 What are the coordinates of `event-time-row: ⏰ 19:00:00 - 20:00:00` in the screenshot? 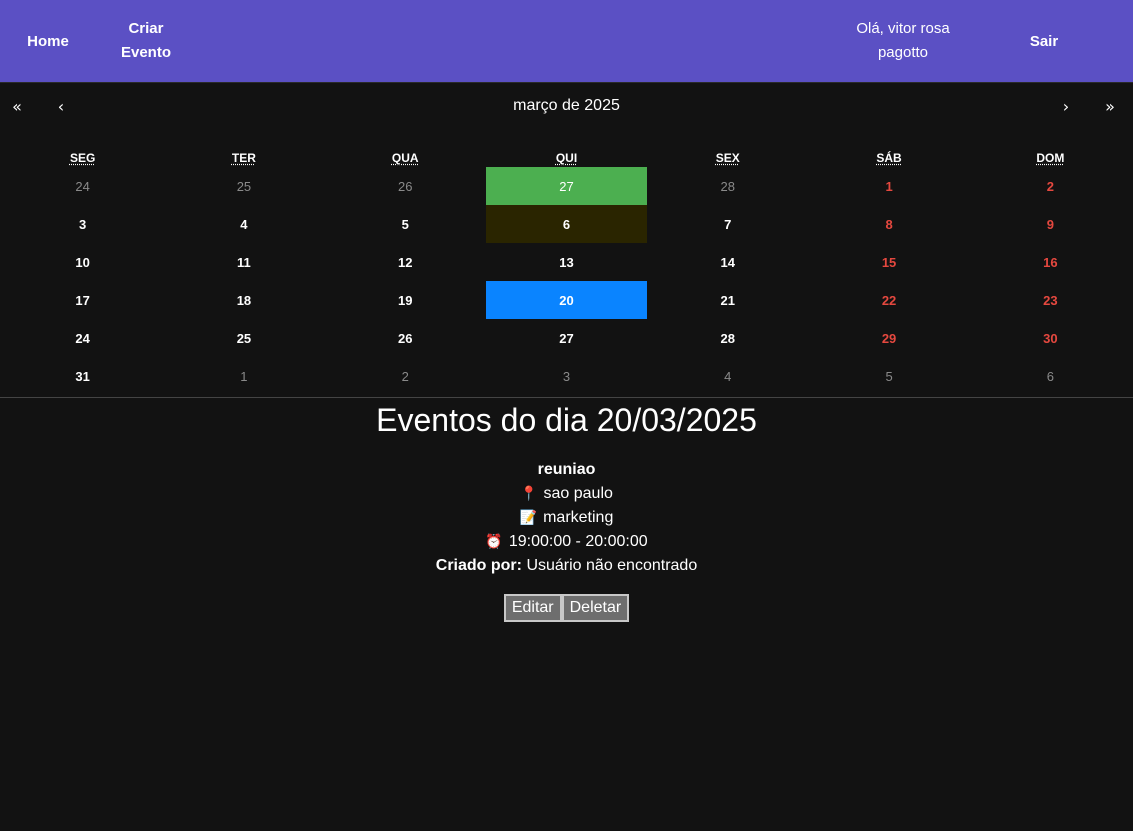 It's located at (566, 542).